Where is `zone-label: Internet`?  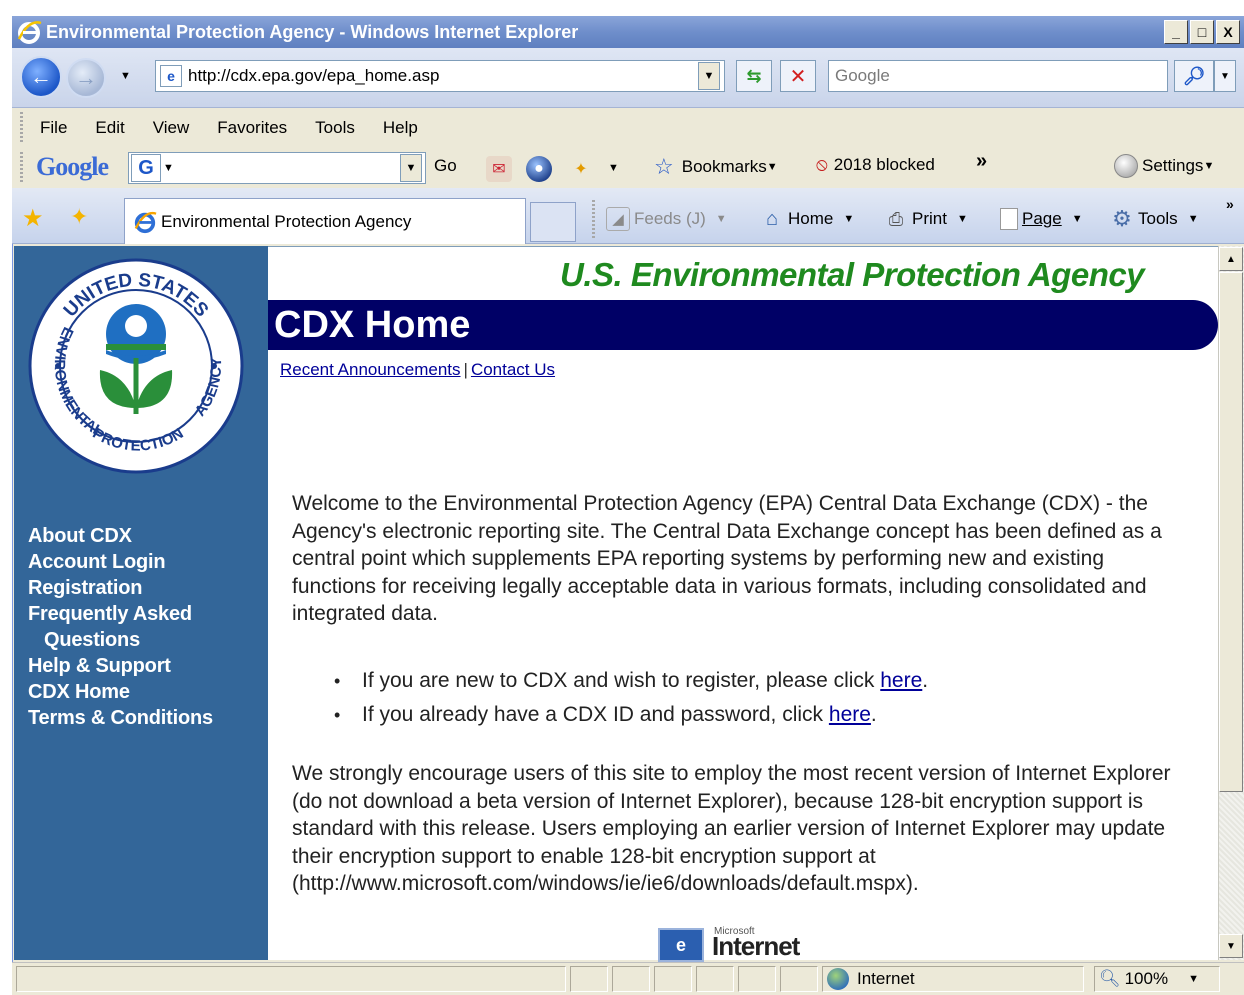 zone-label: Internet is located at coordinates (886, 978).